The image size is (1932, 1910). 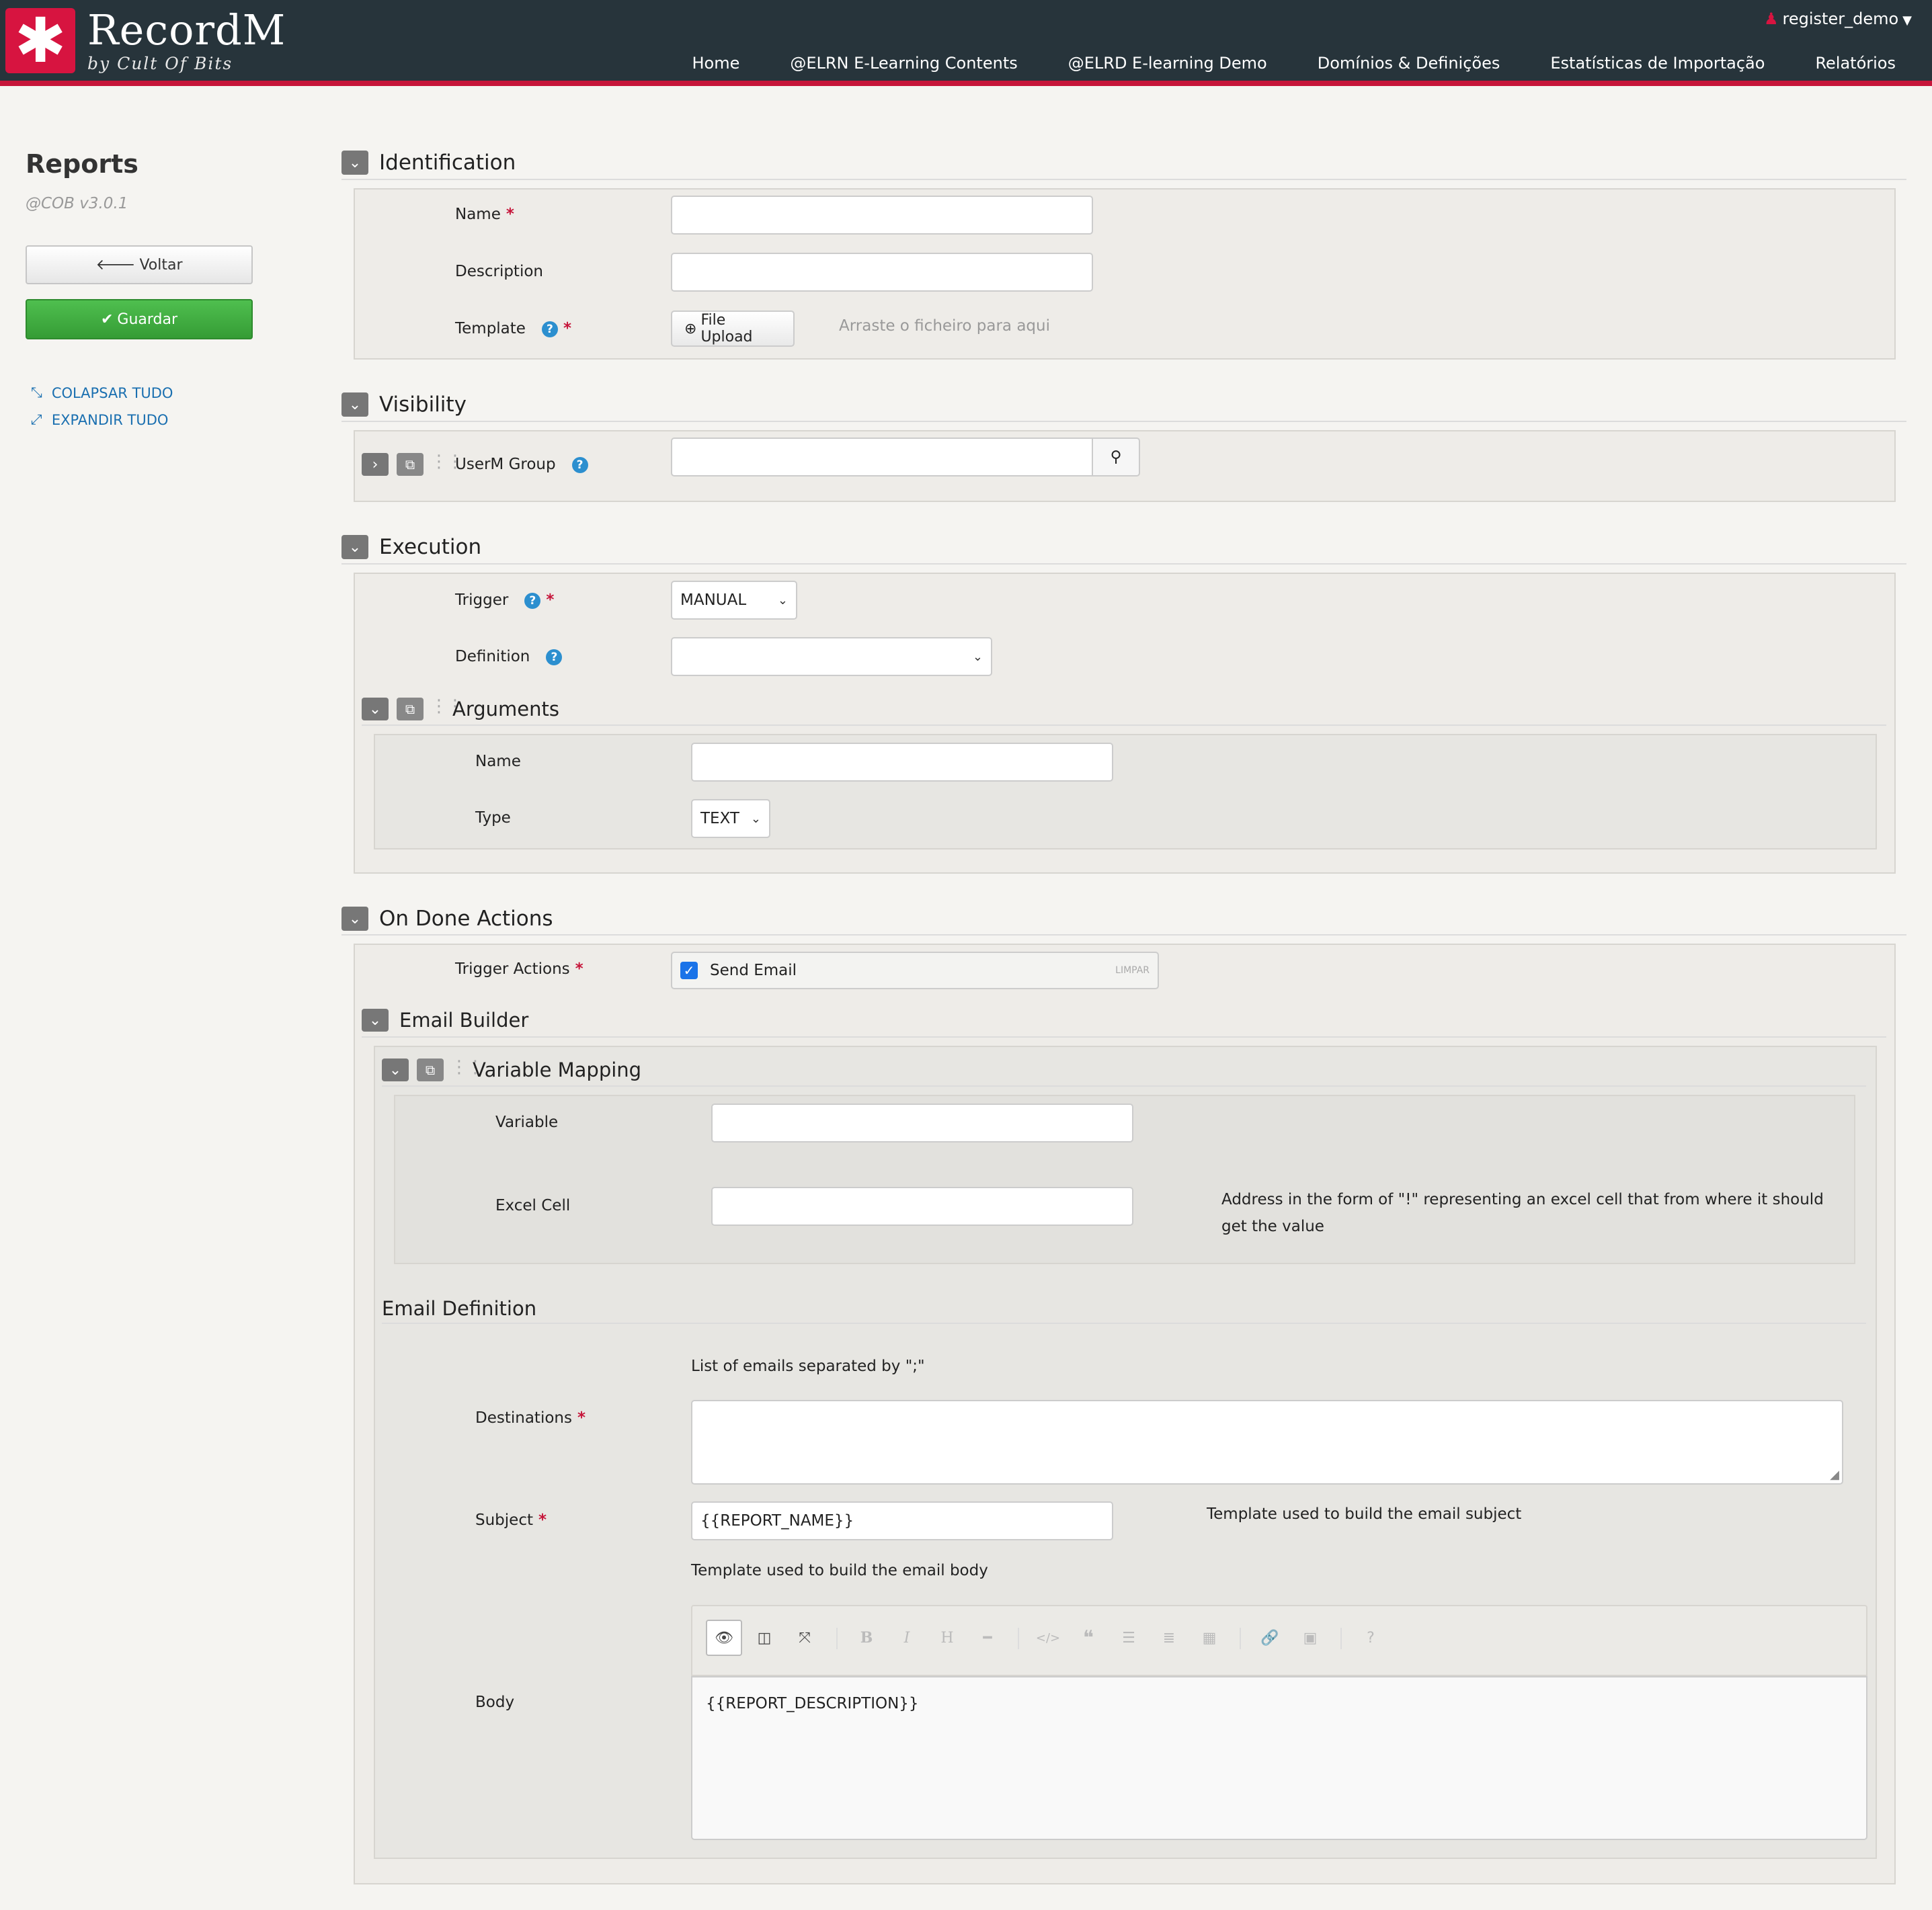 I want to click on variable-input, so click(x=922, y=1123).